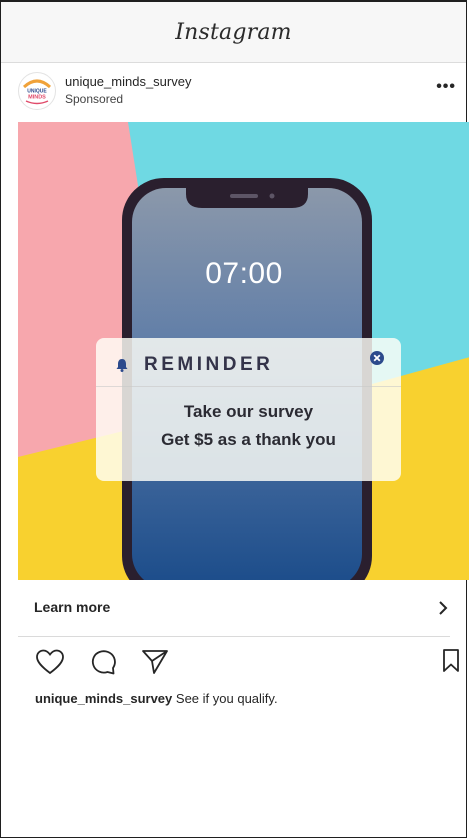  I want to click on avatar: UNIQUE MINDS, so click(37, 91).